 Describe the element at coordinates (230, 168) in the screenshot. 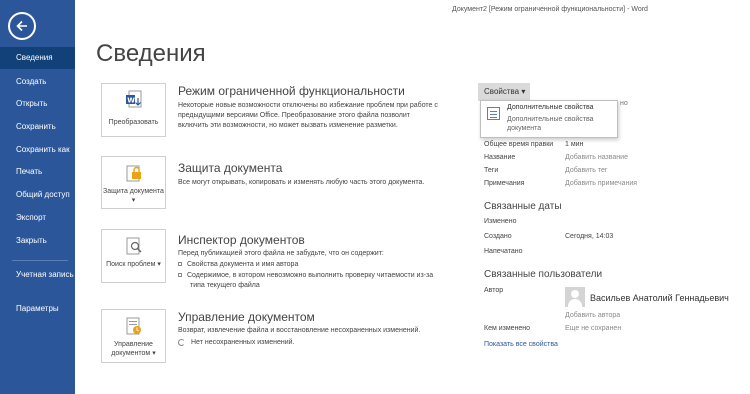

I see `protect-title: Защита документа` at that location.